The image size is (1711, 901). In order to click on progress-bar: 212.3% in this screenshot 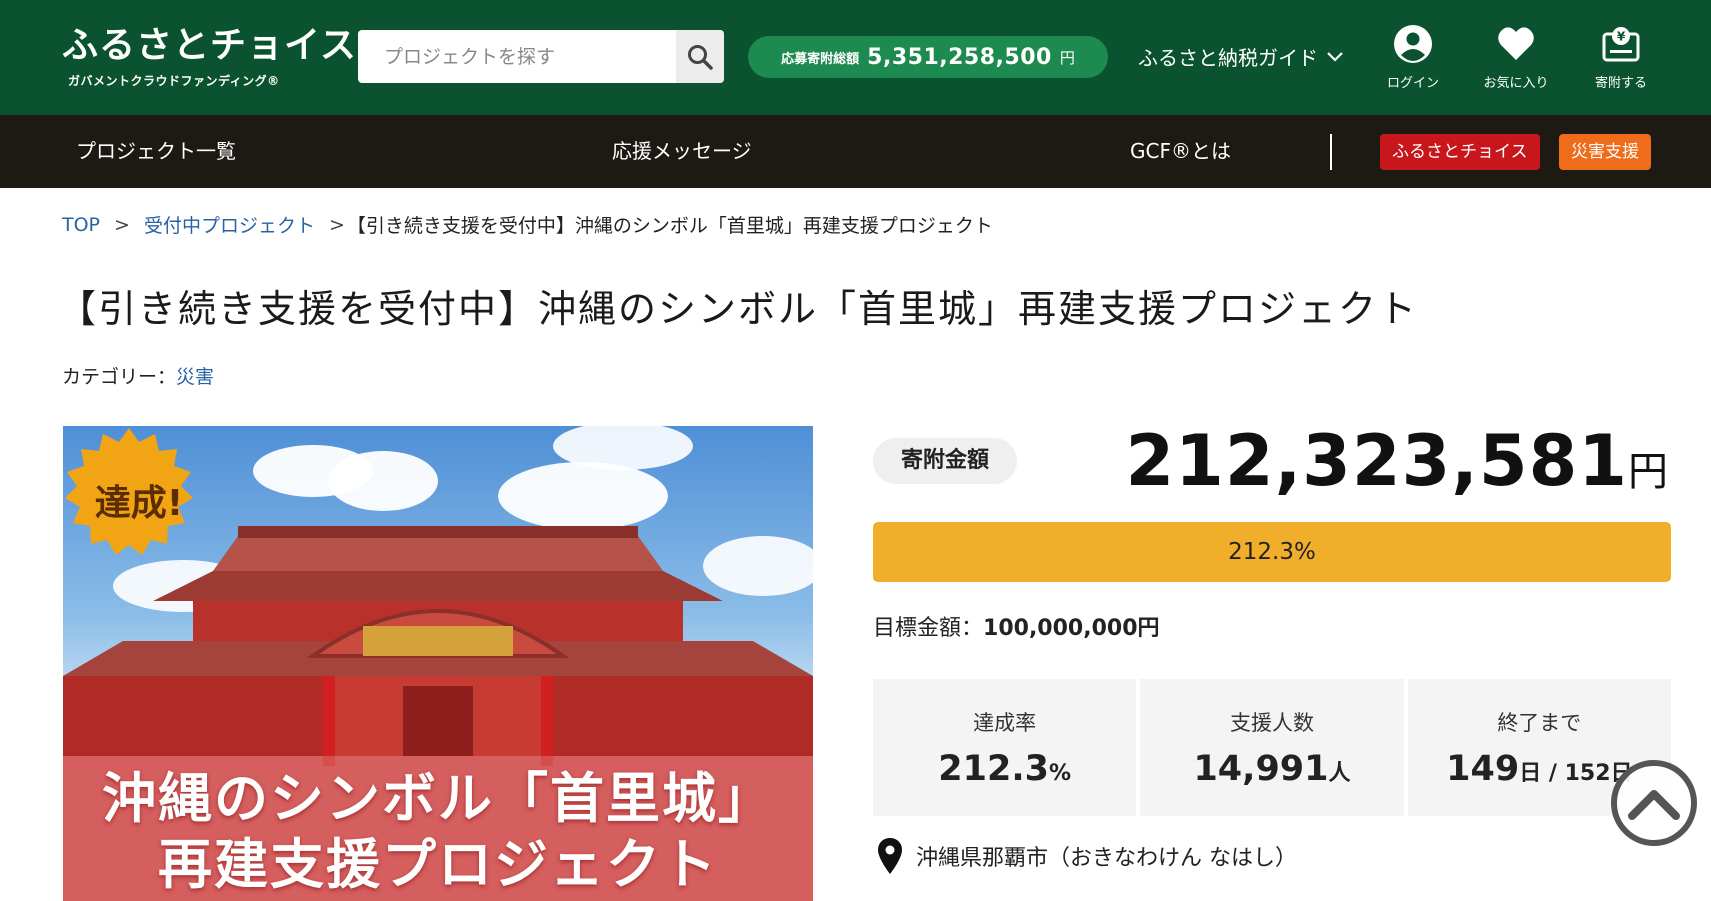, I will do `click(1272, 552)`.